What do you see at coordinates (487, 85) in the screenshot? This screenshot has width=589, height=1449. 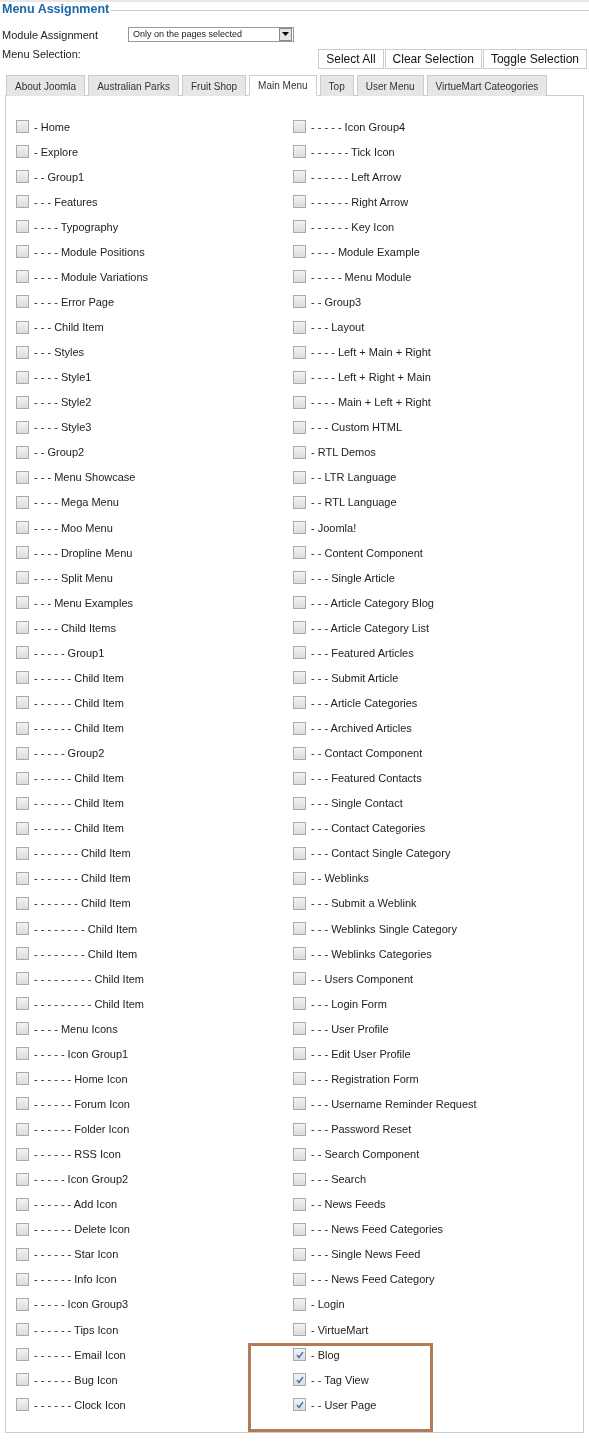 I see `menu-tab: VirtueMart Cateogories` at bounding box center [487, 85].